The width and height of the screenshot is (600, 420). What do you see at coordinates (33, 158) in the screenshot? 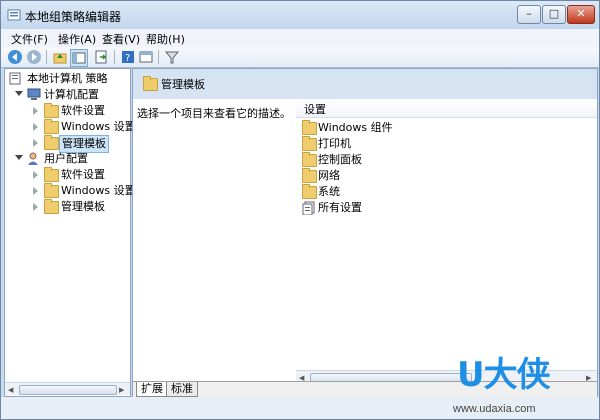
I see `user-icon` at bounding box center [33, 158].